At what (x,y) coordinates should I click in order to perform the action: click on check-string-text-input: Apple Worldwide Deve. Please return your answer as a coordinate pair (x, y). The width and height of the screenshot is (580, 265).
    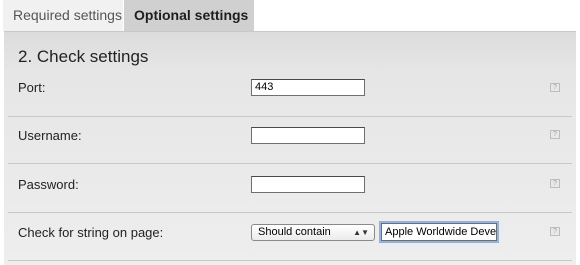
    Looking at the image, I should click on (439, 232).